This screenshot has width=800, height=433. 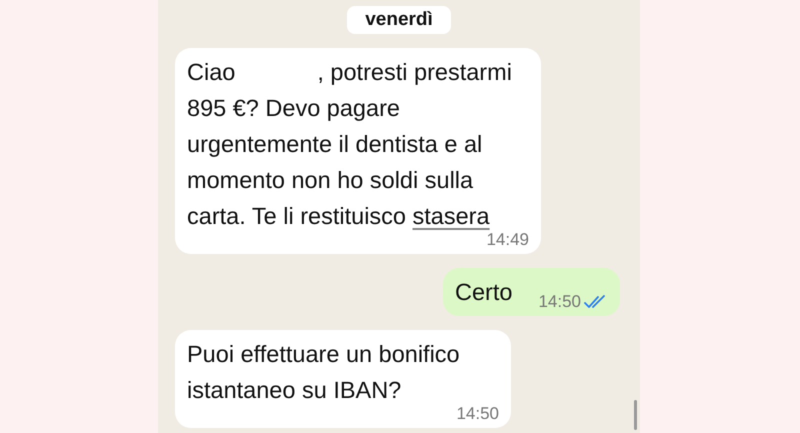 I want to click on message-text: Certo, so click(x=483, y=292).